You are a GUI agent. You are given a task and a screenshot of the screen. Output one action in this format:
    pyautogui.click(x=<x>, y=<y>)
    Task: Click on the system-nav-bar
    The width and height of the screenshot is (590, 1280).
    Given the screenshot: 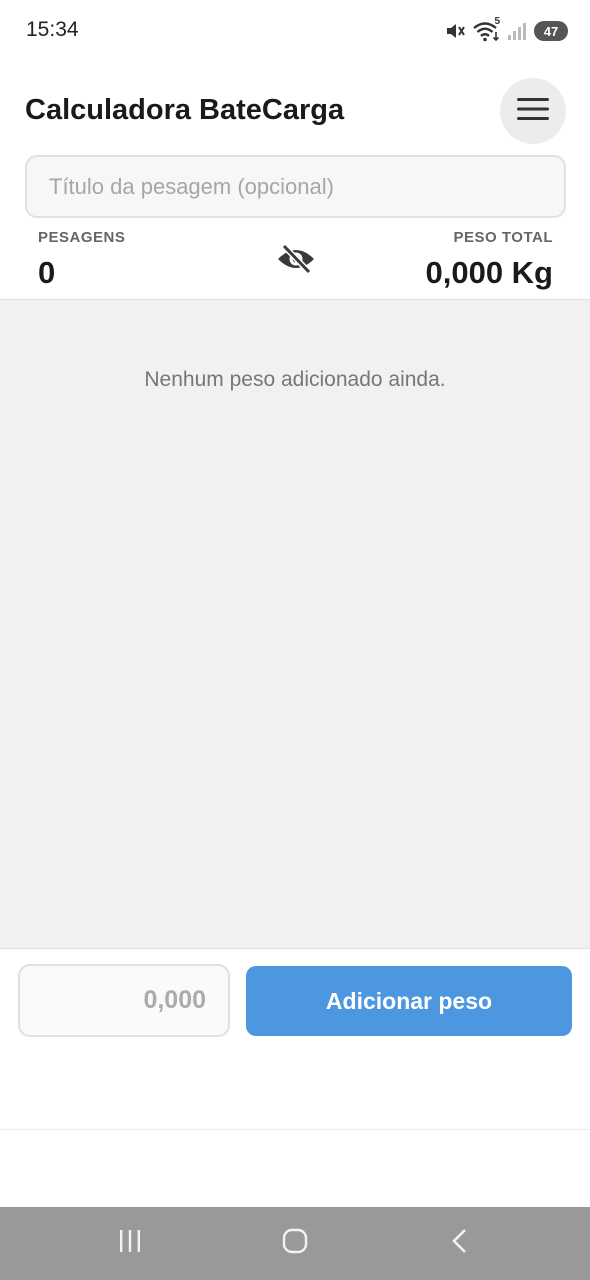 What is the action you would take?
    pyautogui.click(x=295, y=1243)
    